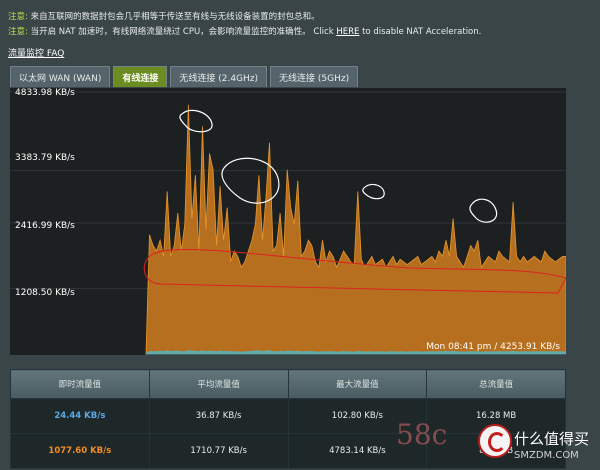 The width and height of the screenshot is (600, 470). I want to click on stats-cell: 1710.77 KB/s, so click(218, 451).